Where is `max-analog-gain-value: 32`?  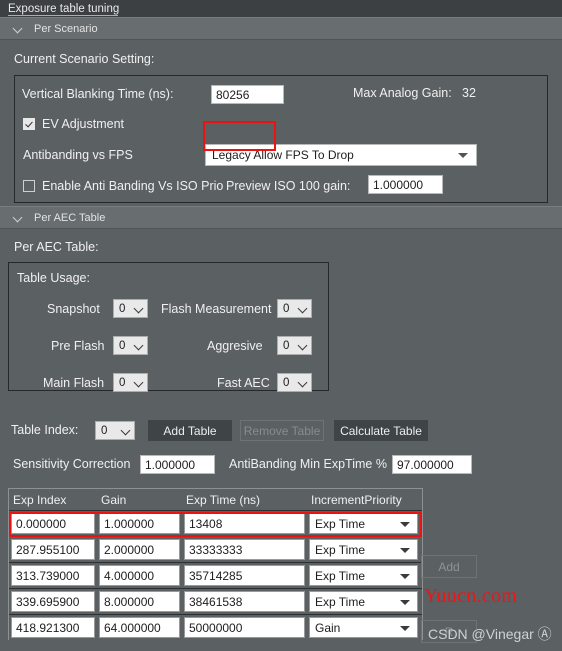 max-analog-gain-value: 32 is located at coordinates (469, 93).